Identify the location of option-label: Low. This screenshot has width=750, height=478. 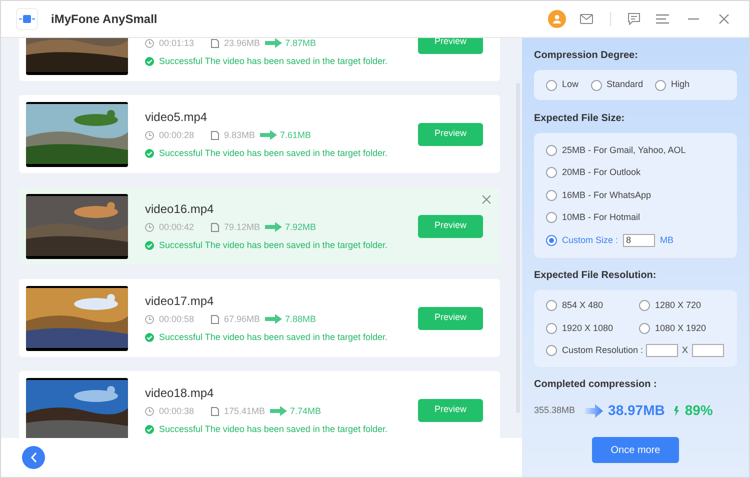
(570, 85).